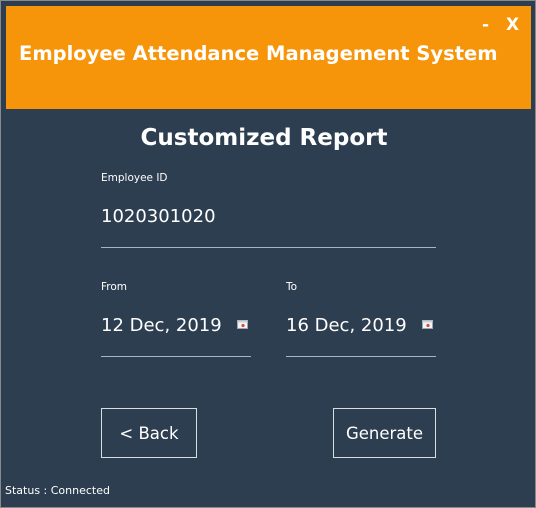  What do you see at coordinates (134, 178) in the screenshot?
I see `employee-id-label: Employee ID` at bounding box center [134, 178].